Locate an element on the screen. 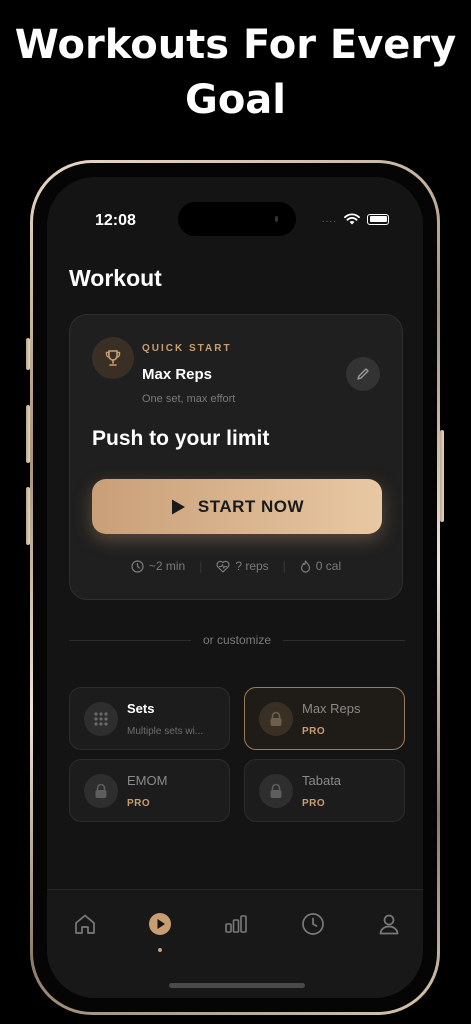 The image size is (471, 1024). phone-power-button is located at coordinates (442, 476).